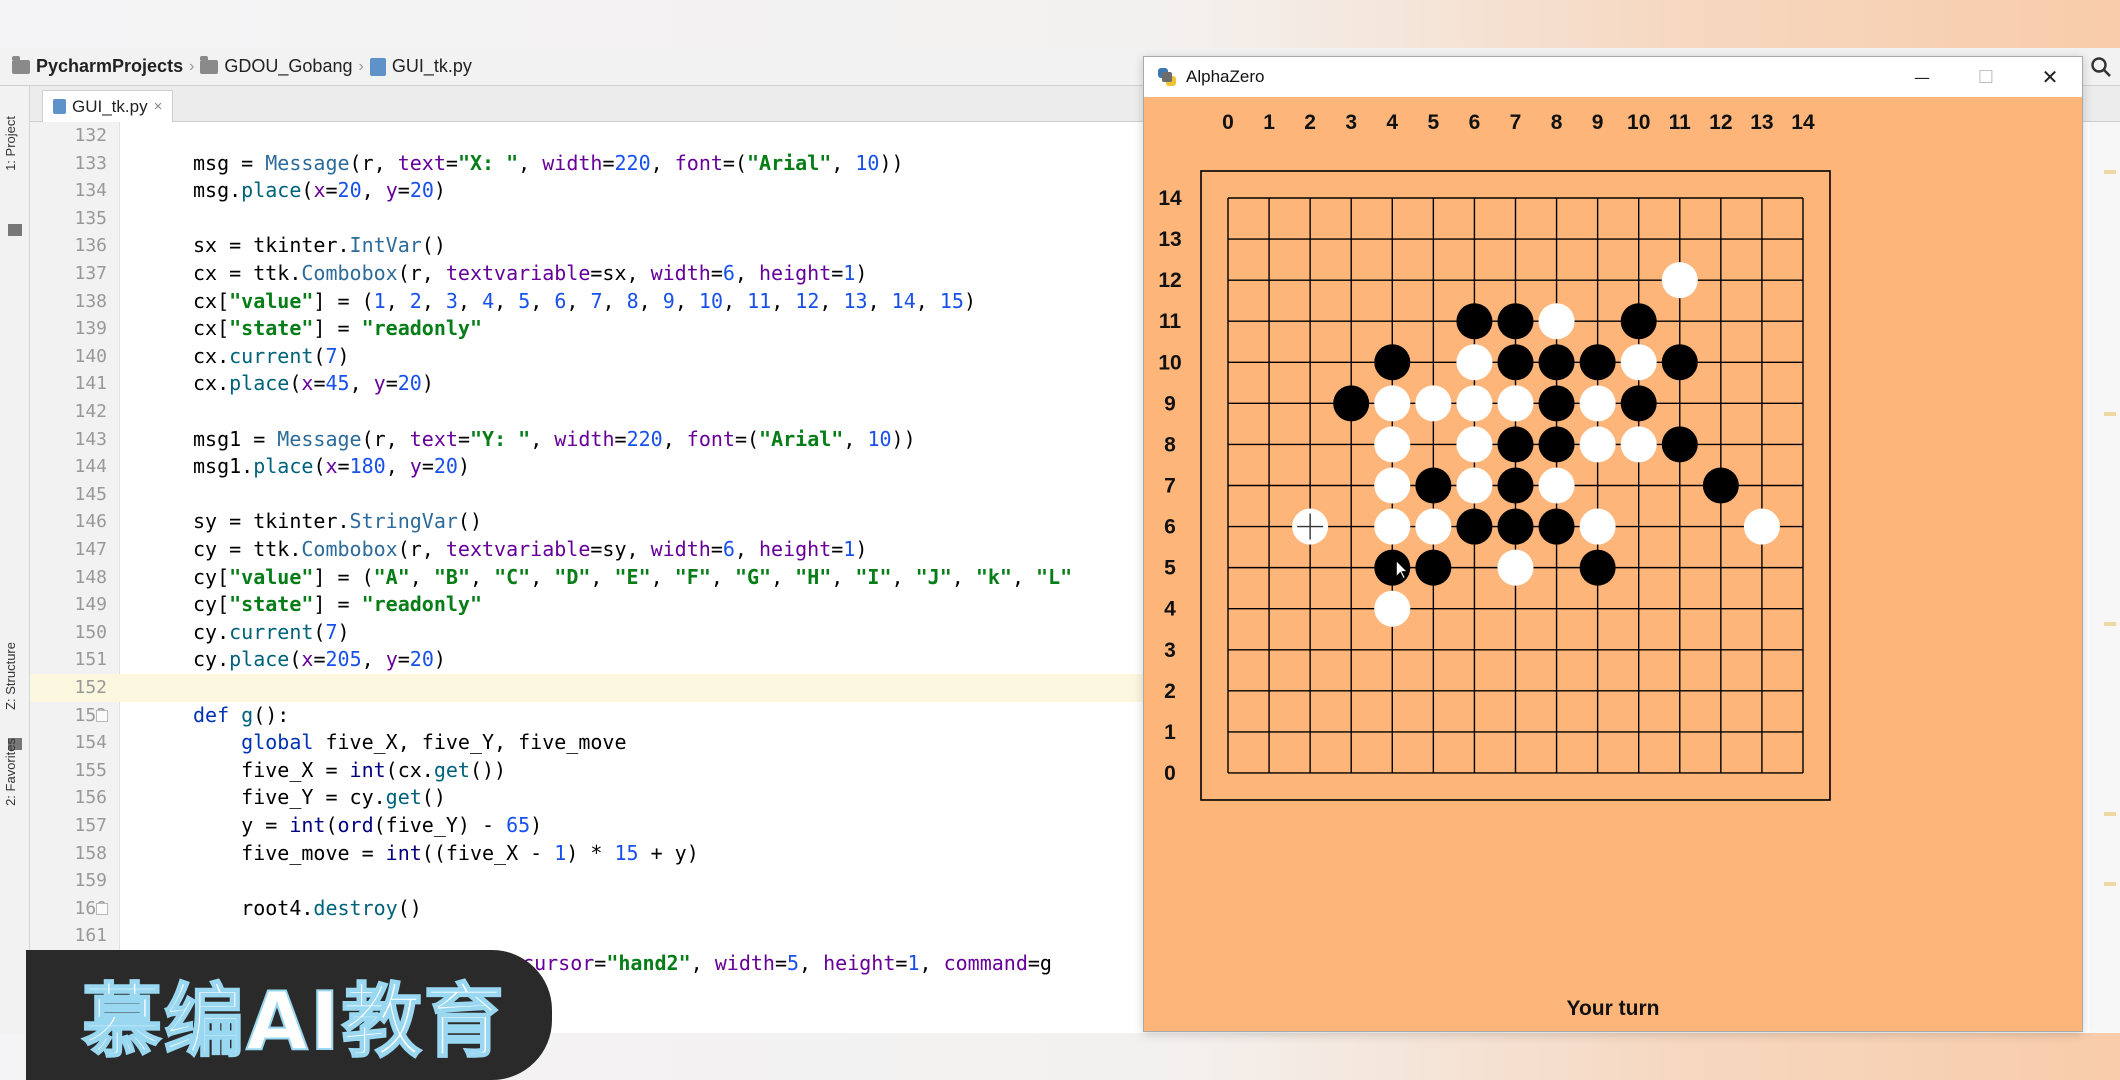 The width and height of the screenshot is (2120, 1080). What do you see at coordinates (90, 135) in the screenshot?
I see `line-number: 132` at bounding box center [90, 135].